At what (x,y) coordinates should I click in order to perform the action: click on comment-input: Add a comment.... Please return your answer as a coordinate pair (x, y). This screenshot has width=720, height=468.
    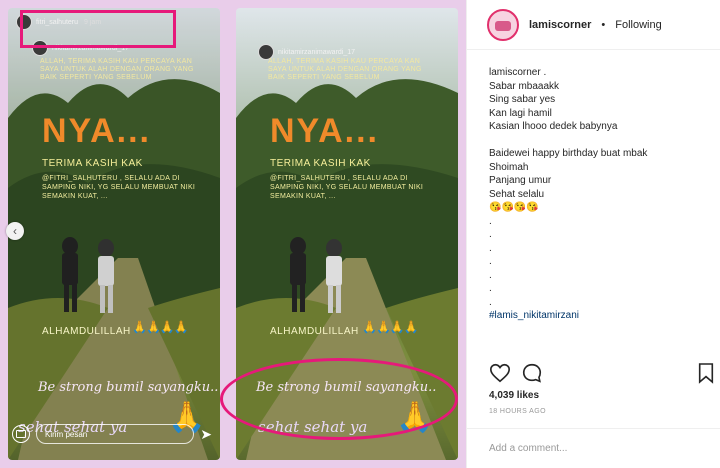
    Looking at the image, I should click on (528, 448).